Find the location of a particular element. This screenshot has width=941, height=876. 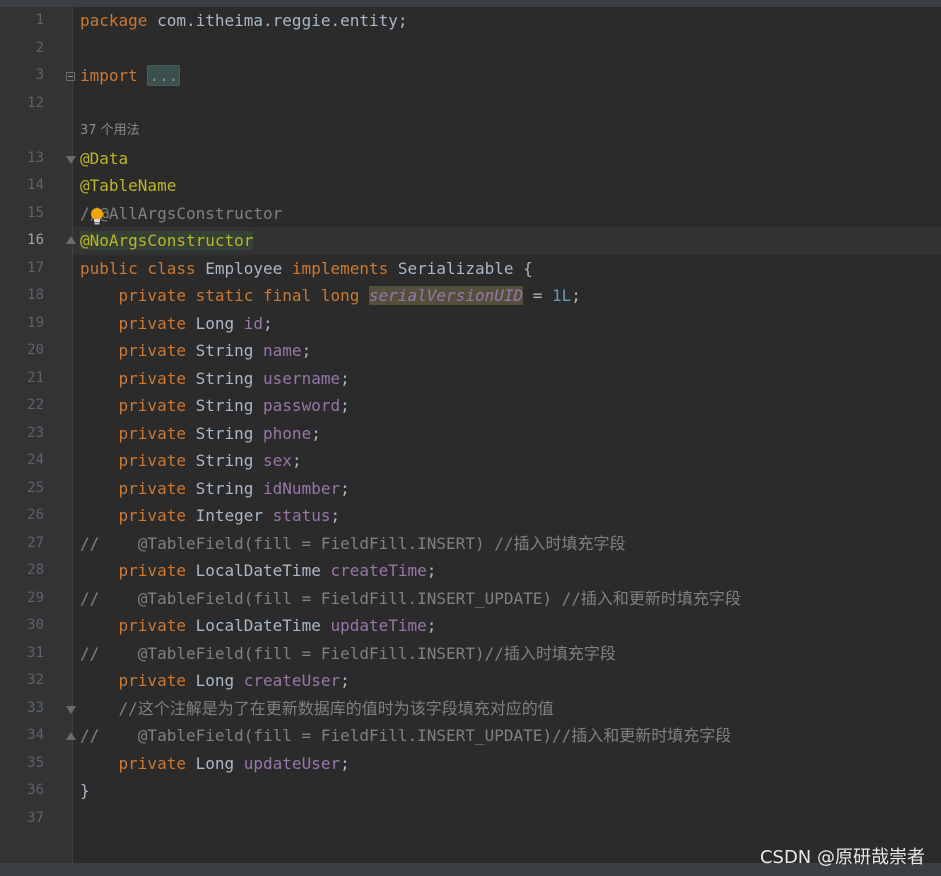

line-number: 23 is located at coordinates (35, 433).